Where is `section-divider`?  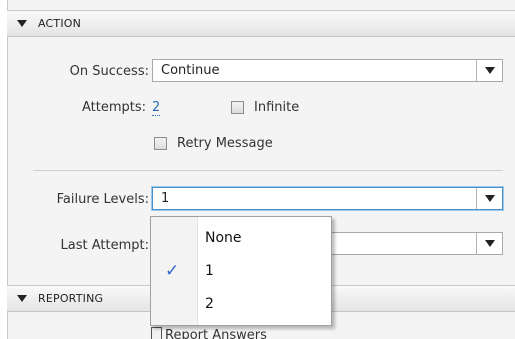 section-divider is located at coordinates (268, 170).